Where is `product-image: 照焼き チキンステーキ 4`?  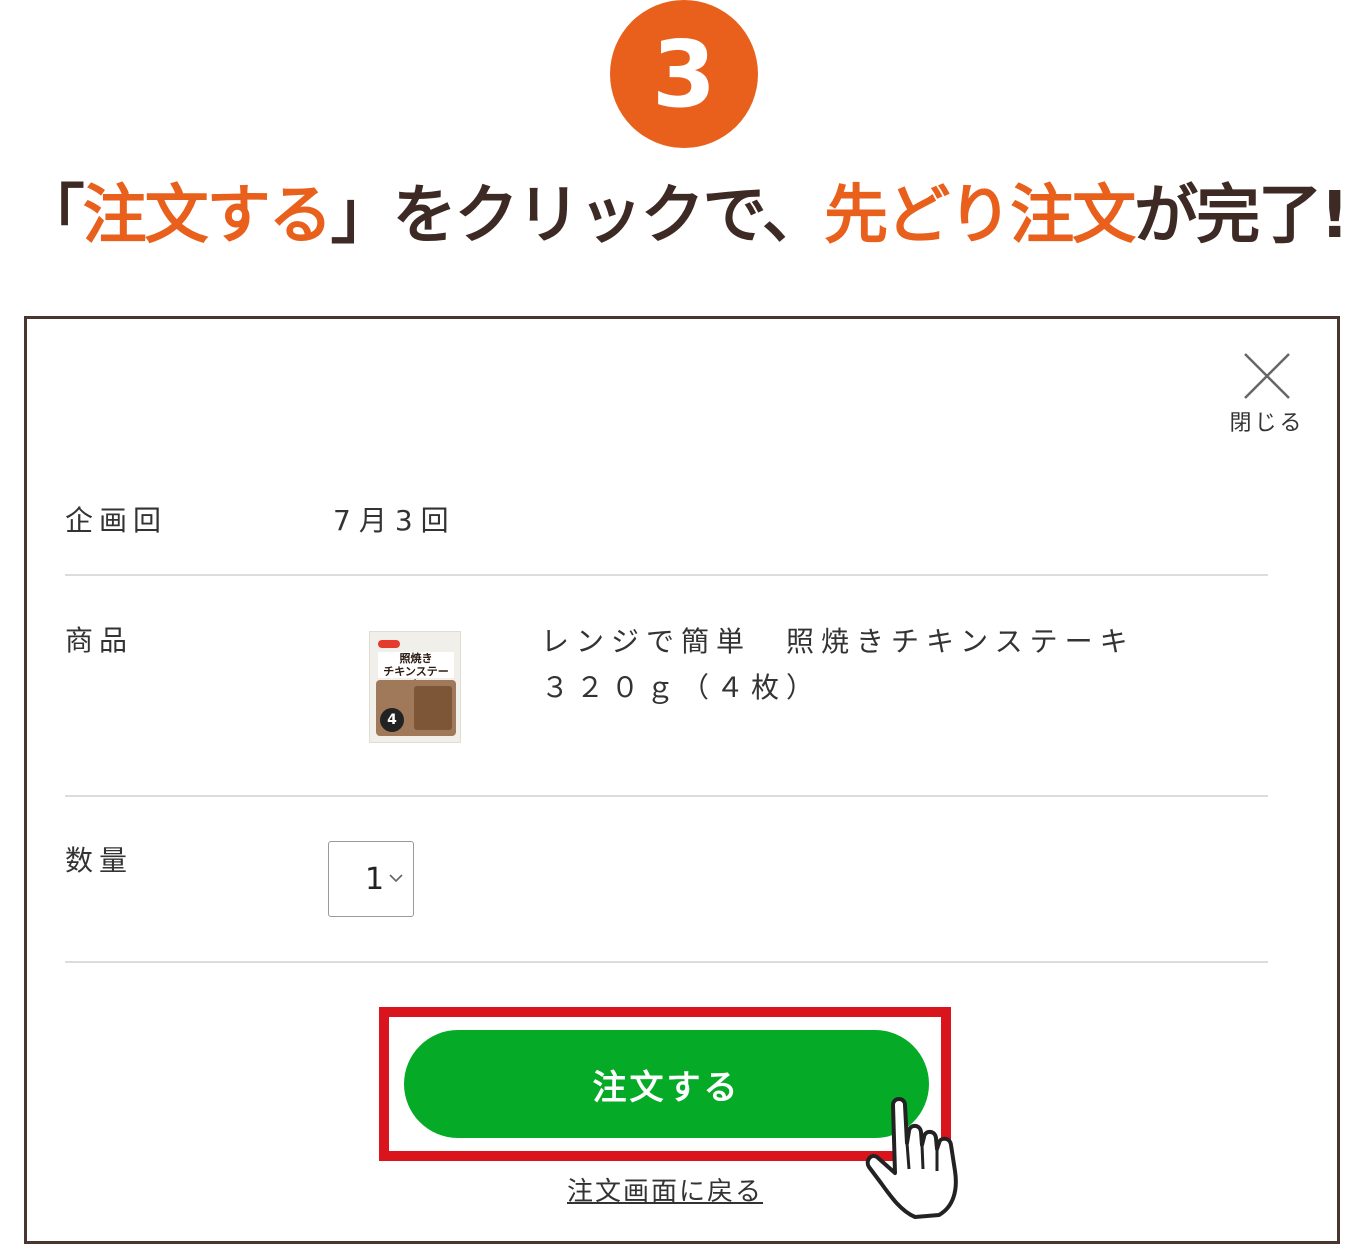 product-image: 照焼き チキンステーキ 4 is located at coordinates (415, 687).